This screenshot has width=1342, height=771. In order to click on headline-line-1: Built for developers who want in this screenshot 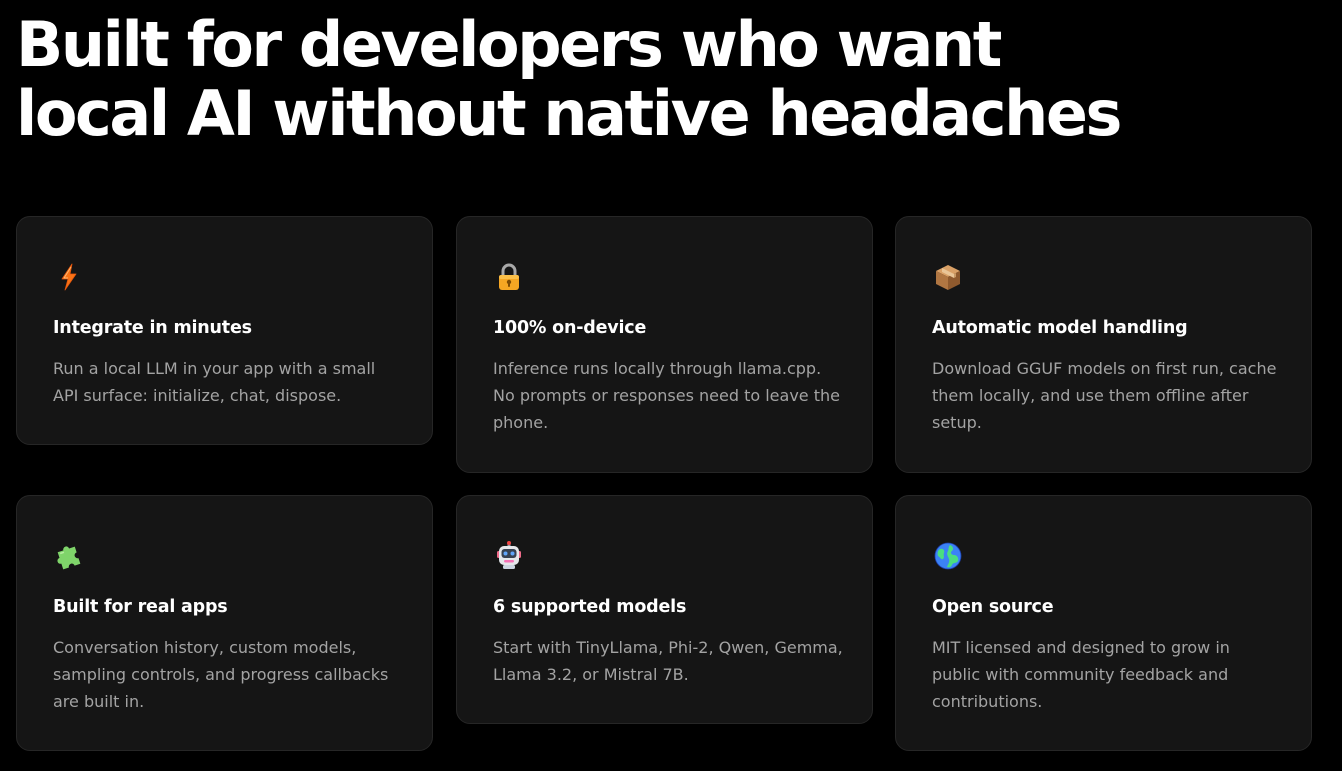, I will do `click(509, 44)`.